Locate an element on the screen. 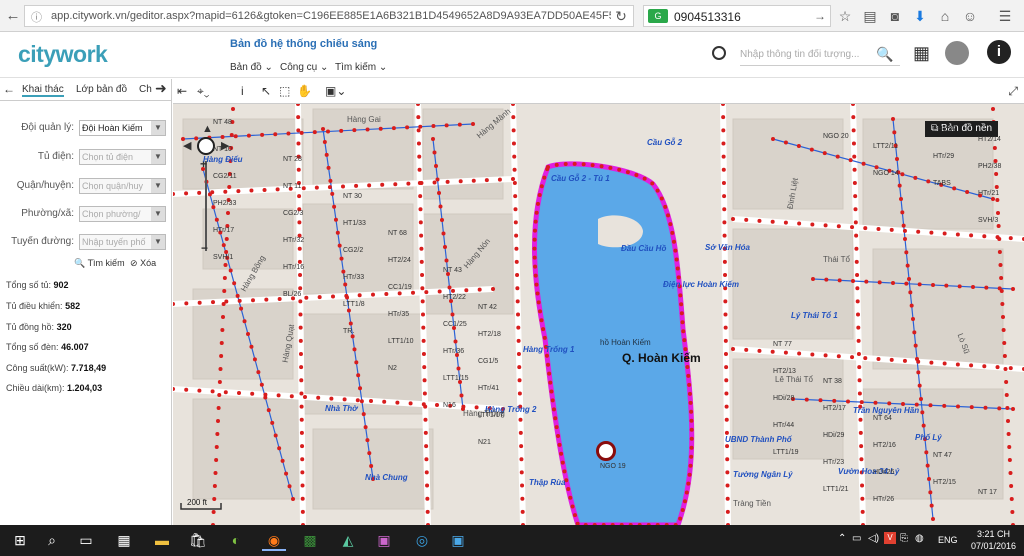 The image size is (1024, 556). info-icon: i is located at coordinates (999, 52).